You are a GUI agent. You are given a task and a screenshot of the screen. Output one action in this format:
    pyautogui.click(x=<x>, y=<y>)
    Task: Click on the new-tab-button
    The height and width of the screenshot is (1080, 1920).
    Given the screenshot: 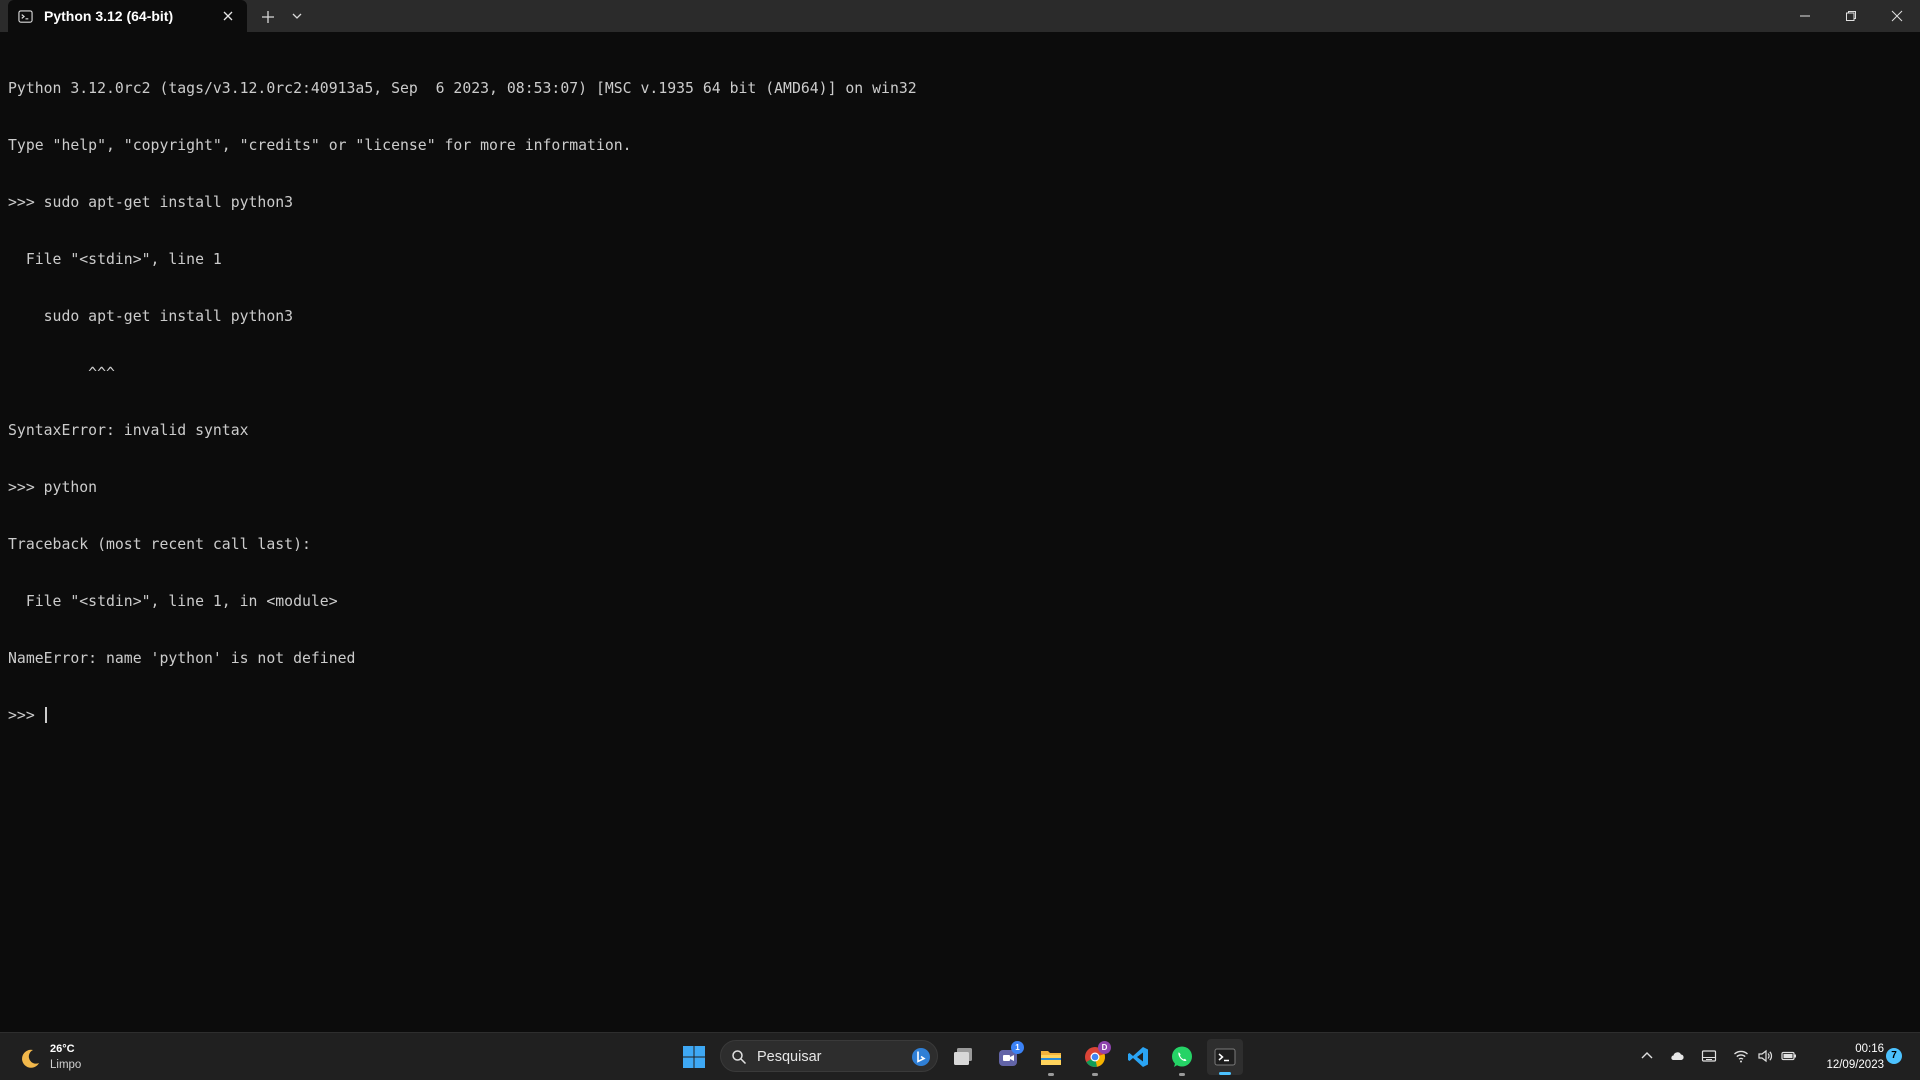 What is the action you would take?
    pyautogui.click(x=268, y=17)
    